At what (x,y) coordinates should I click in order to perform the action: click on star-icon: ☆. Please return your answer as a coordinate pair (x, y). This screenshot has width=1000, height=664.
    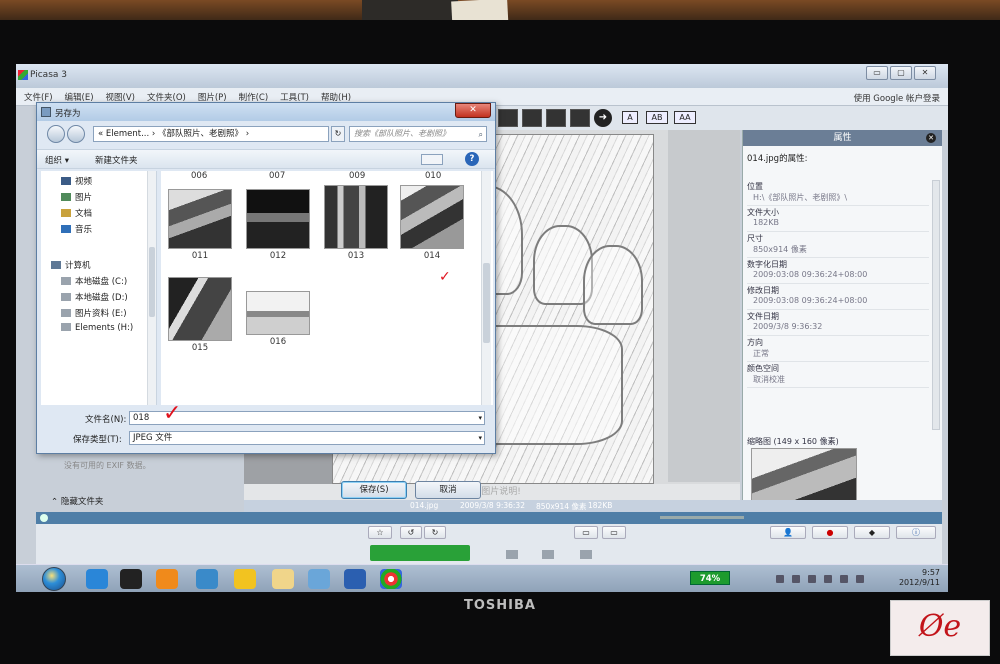
    Looking at the image, I should click on (380, 532).